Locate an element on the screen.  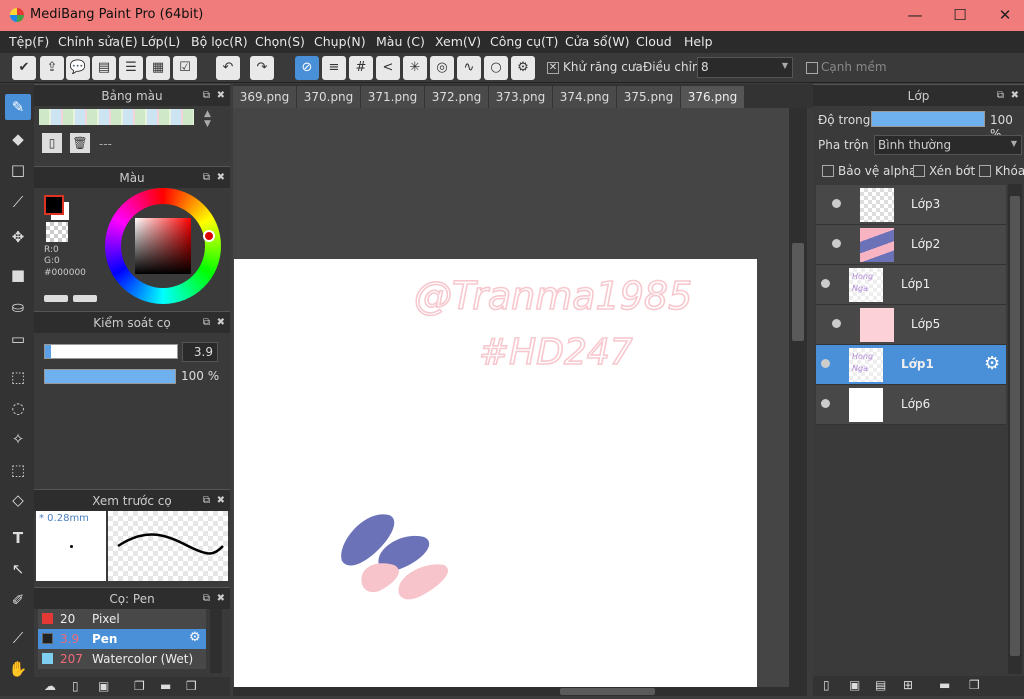
undo-icon: ↶ is located at coordinates (228, 68).